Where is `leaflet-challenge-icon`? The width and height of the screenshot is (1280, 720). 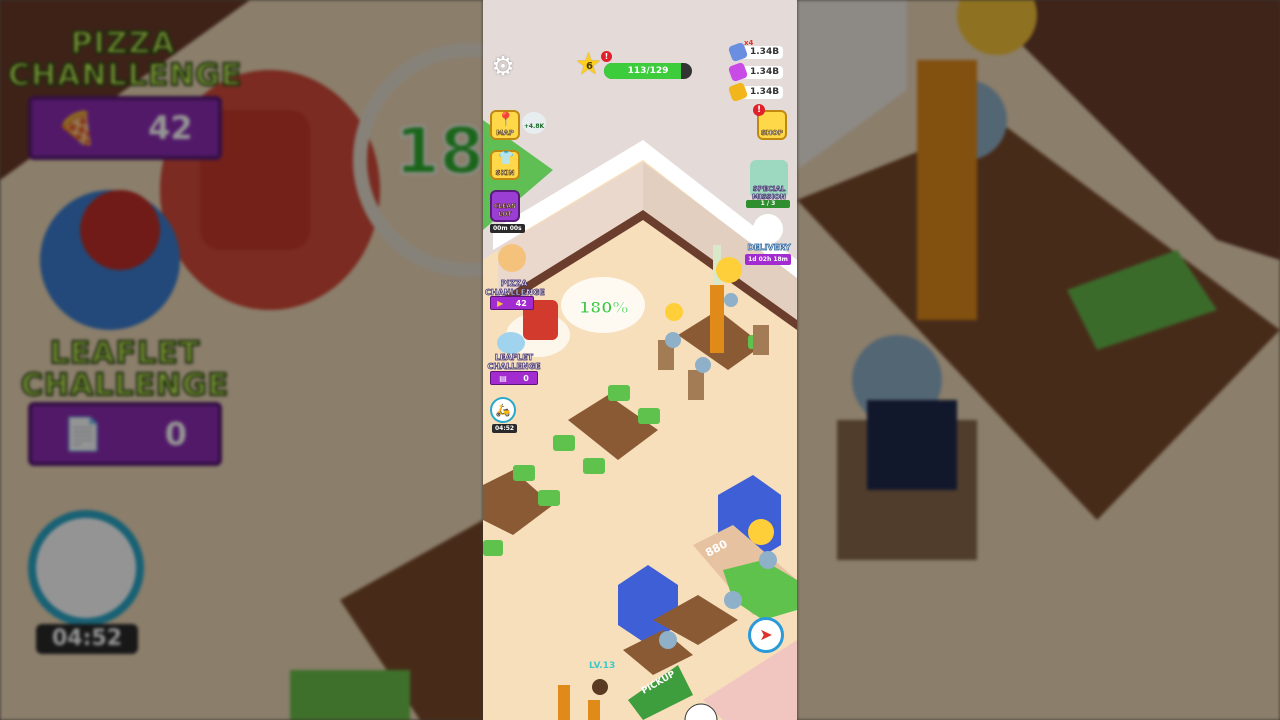 leaflet-challenge-icon is located at coordinates (511, 343).